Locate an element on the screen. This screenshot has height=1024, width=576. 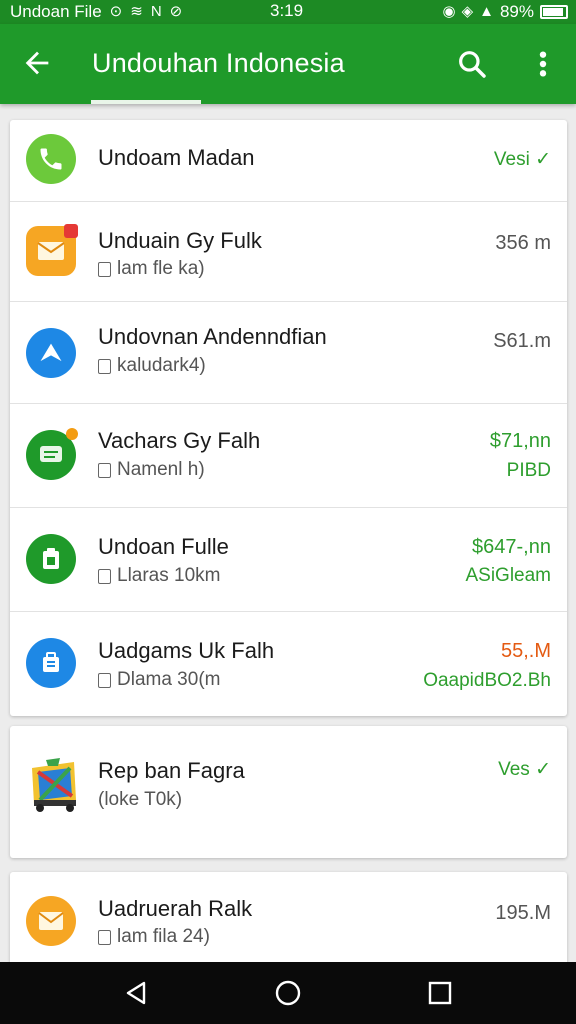
notification-text: Undoan File is located at coordinates (56, 11).